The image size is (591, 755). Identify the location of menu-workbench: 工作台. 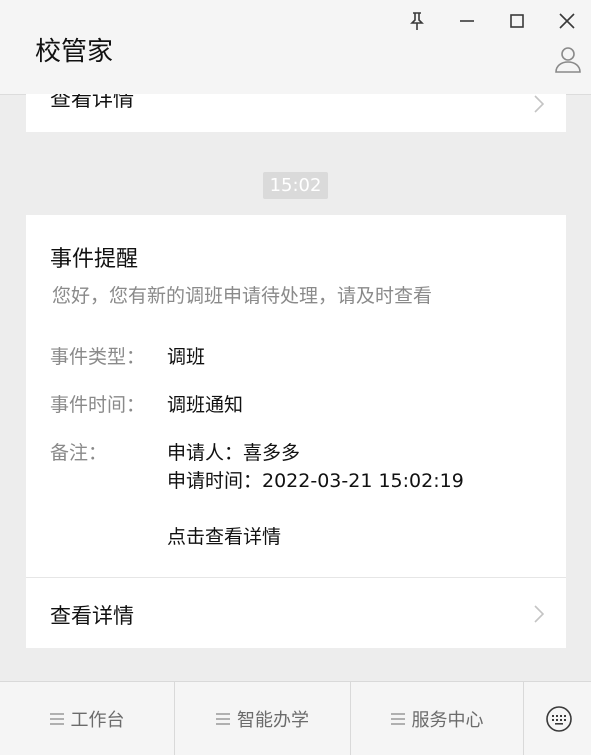
(87, 718).